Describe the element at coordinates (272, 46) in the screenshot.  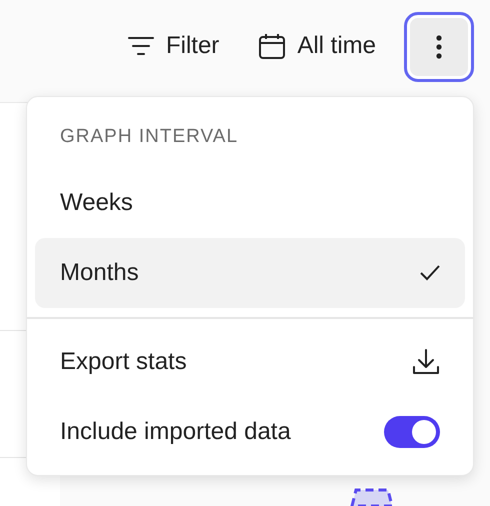
I see `calendar-icon` at that location.